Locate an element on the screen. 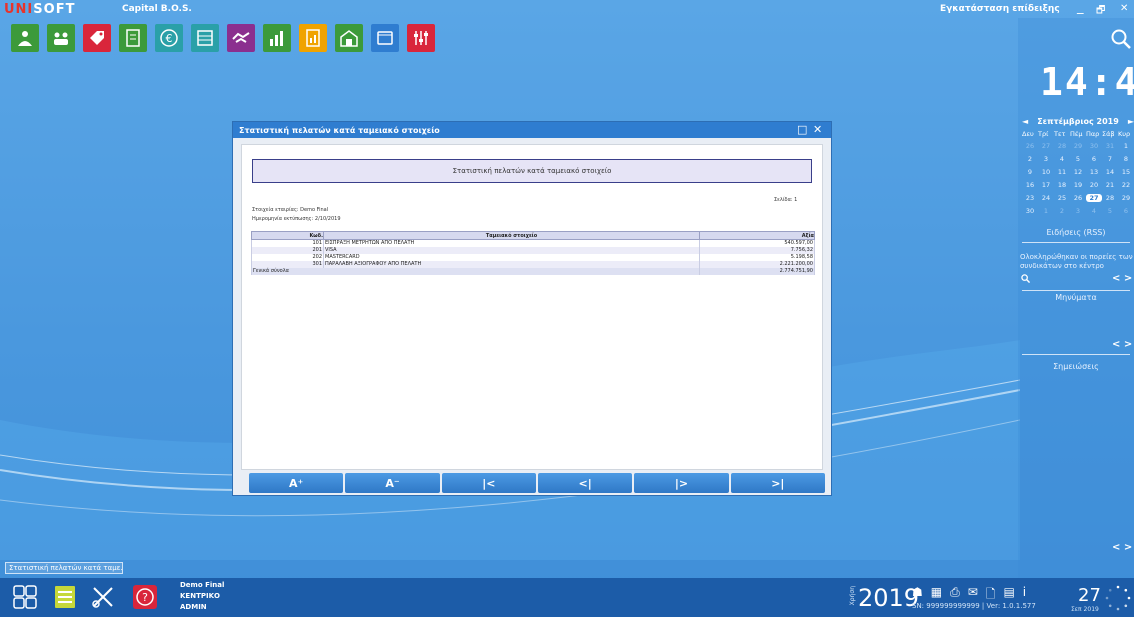  notes-label: Σημειώσεις is located at coordinates (1076, 366).